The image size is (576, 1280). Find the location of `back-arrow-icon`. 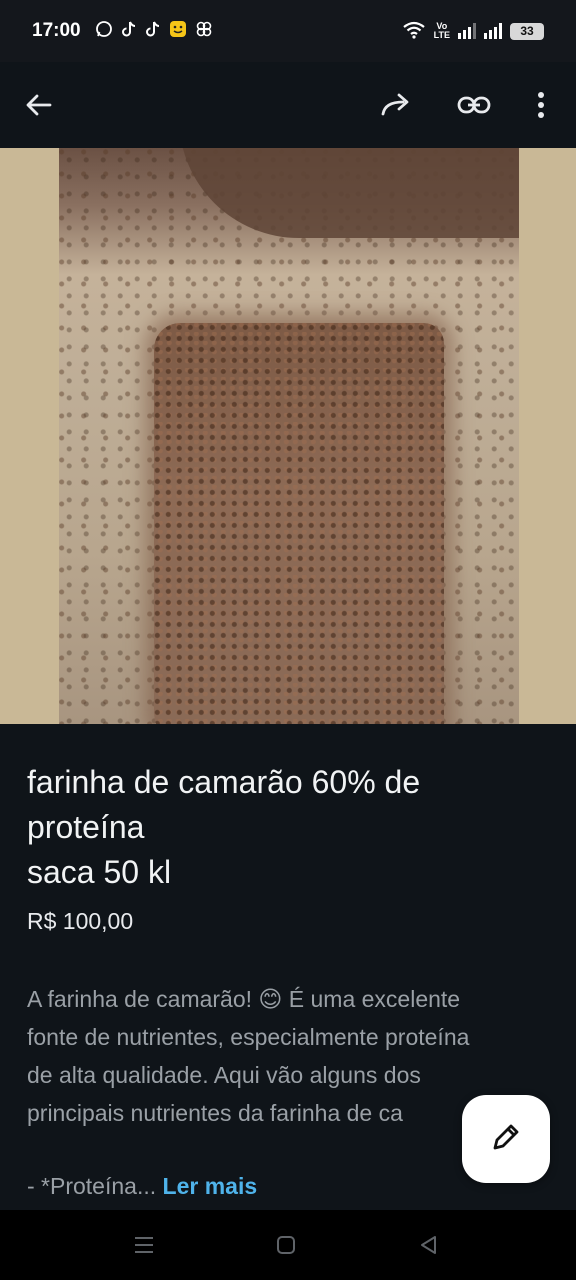

back-arrow-icon is located at coordinates (39, 105).